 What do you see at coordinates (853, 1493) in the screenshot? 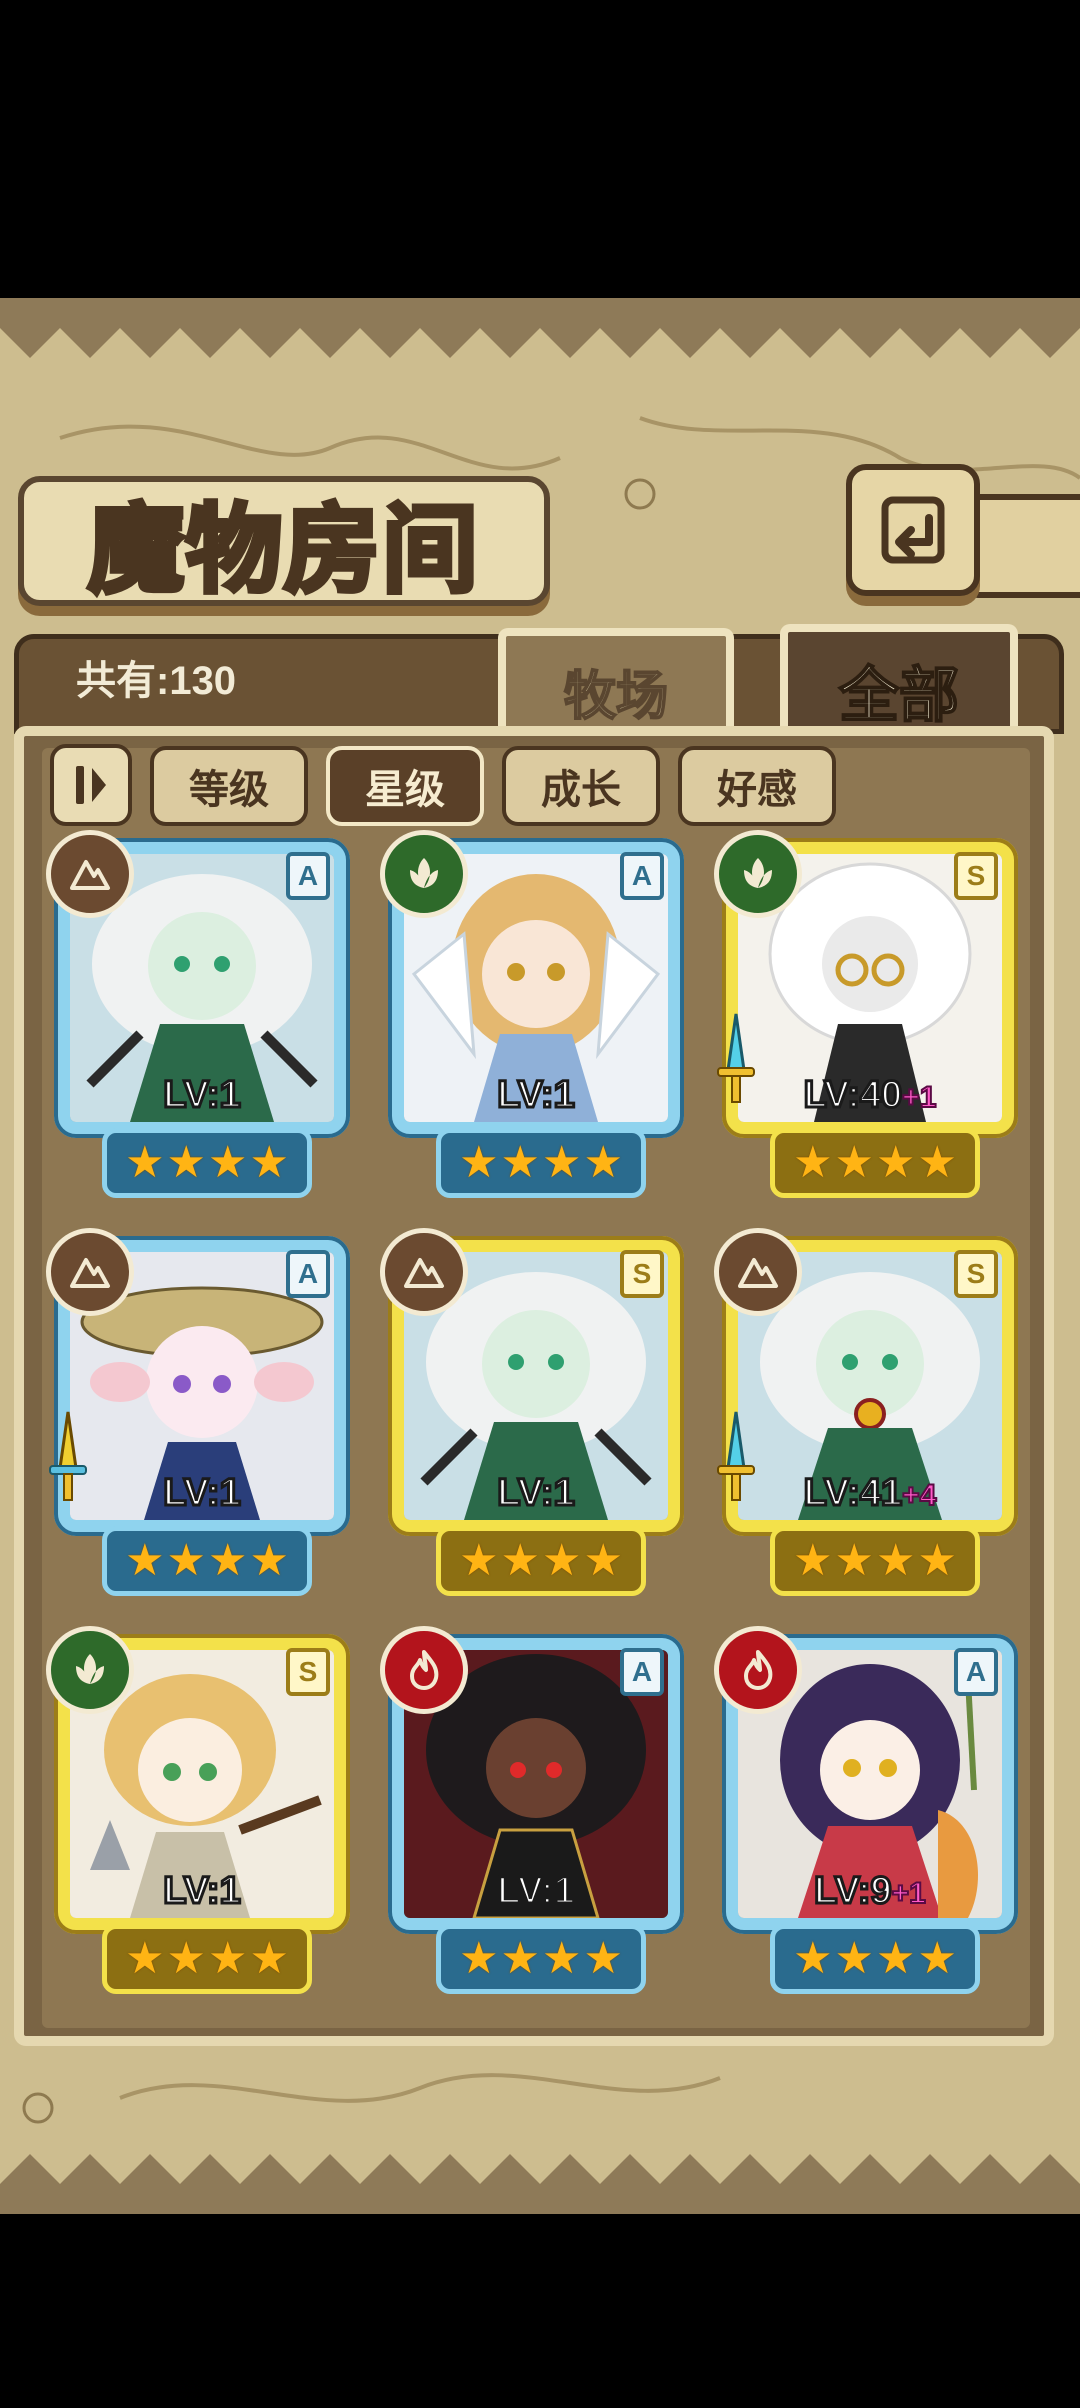
I see `level-value: LV:41` at bounding box center [853, 1493].